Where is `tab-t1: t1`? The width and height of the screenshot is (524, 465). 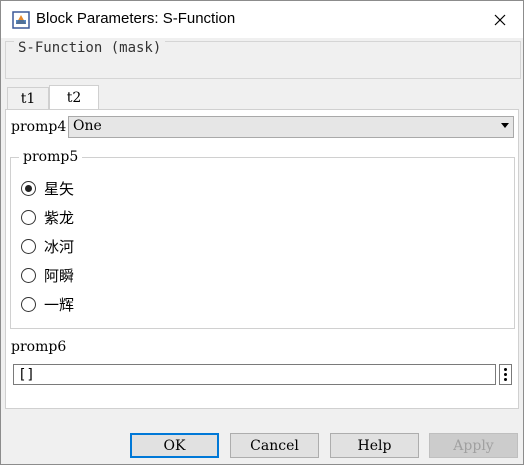 tab-t1: t1 is located at coordinates (28, 98).